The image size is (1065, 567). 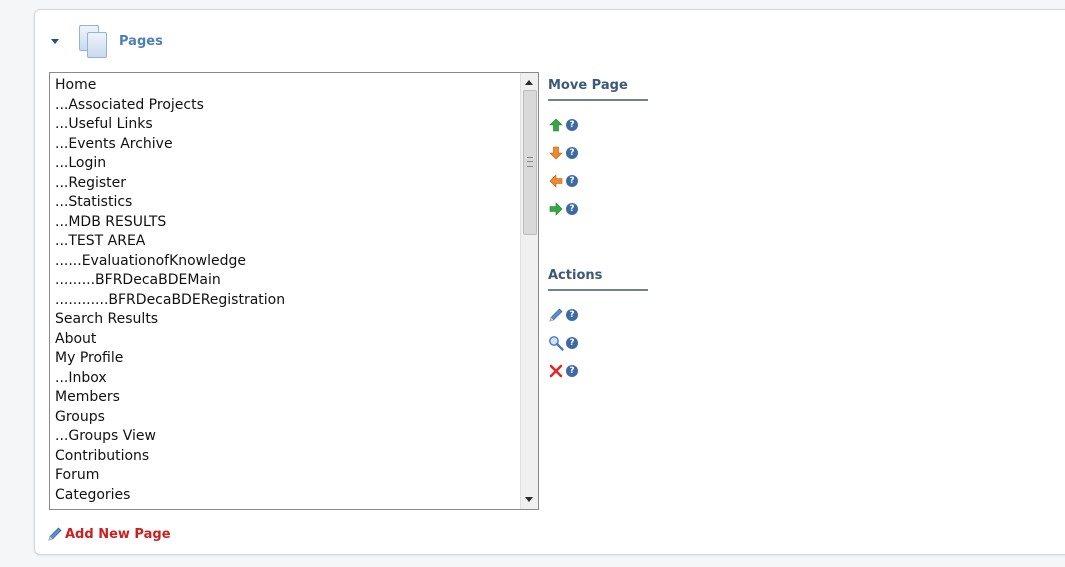 I want to click on magnifier-view-icon, so click(x=556, y=343).